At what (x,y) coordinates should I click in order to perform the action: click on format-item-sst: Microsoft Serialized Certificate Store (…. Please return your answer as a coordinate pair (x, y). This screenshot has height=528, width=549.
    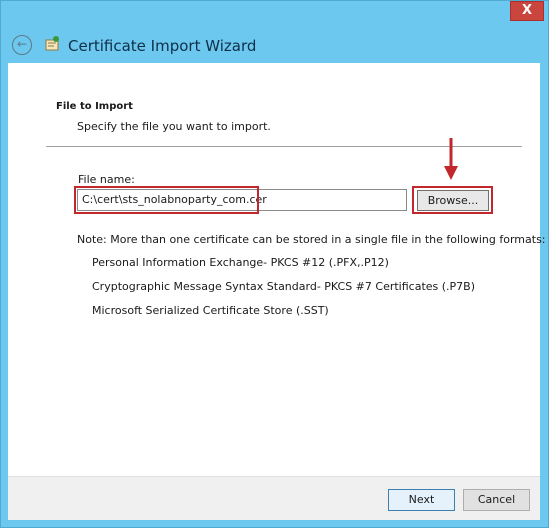
    Looking at the image, I should click on (210, 310).